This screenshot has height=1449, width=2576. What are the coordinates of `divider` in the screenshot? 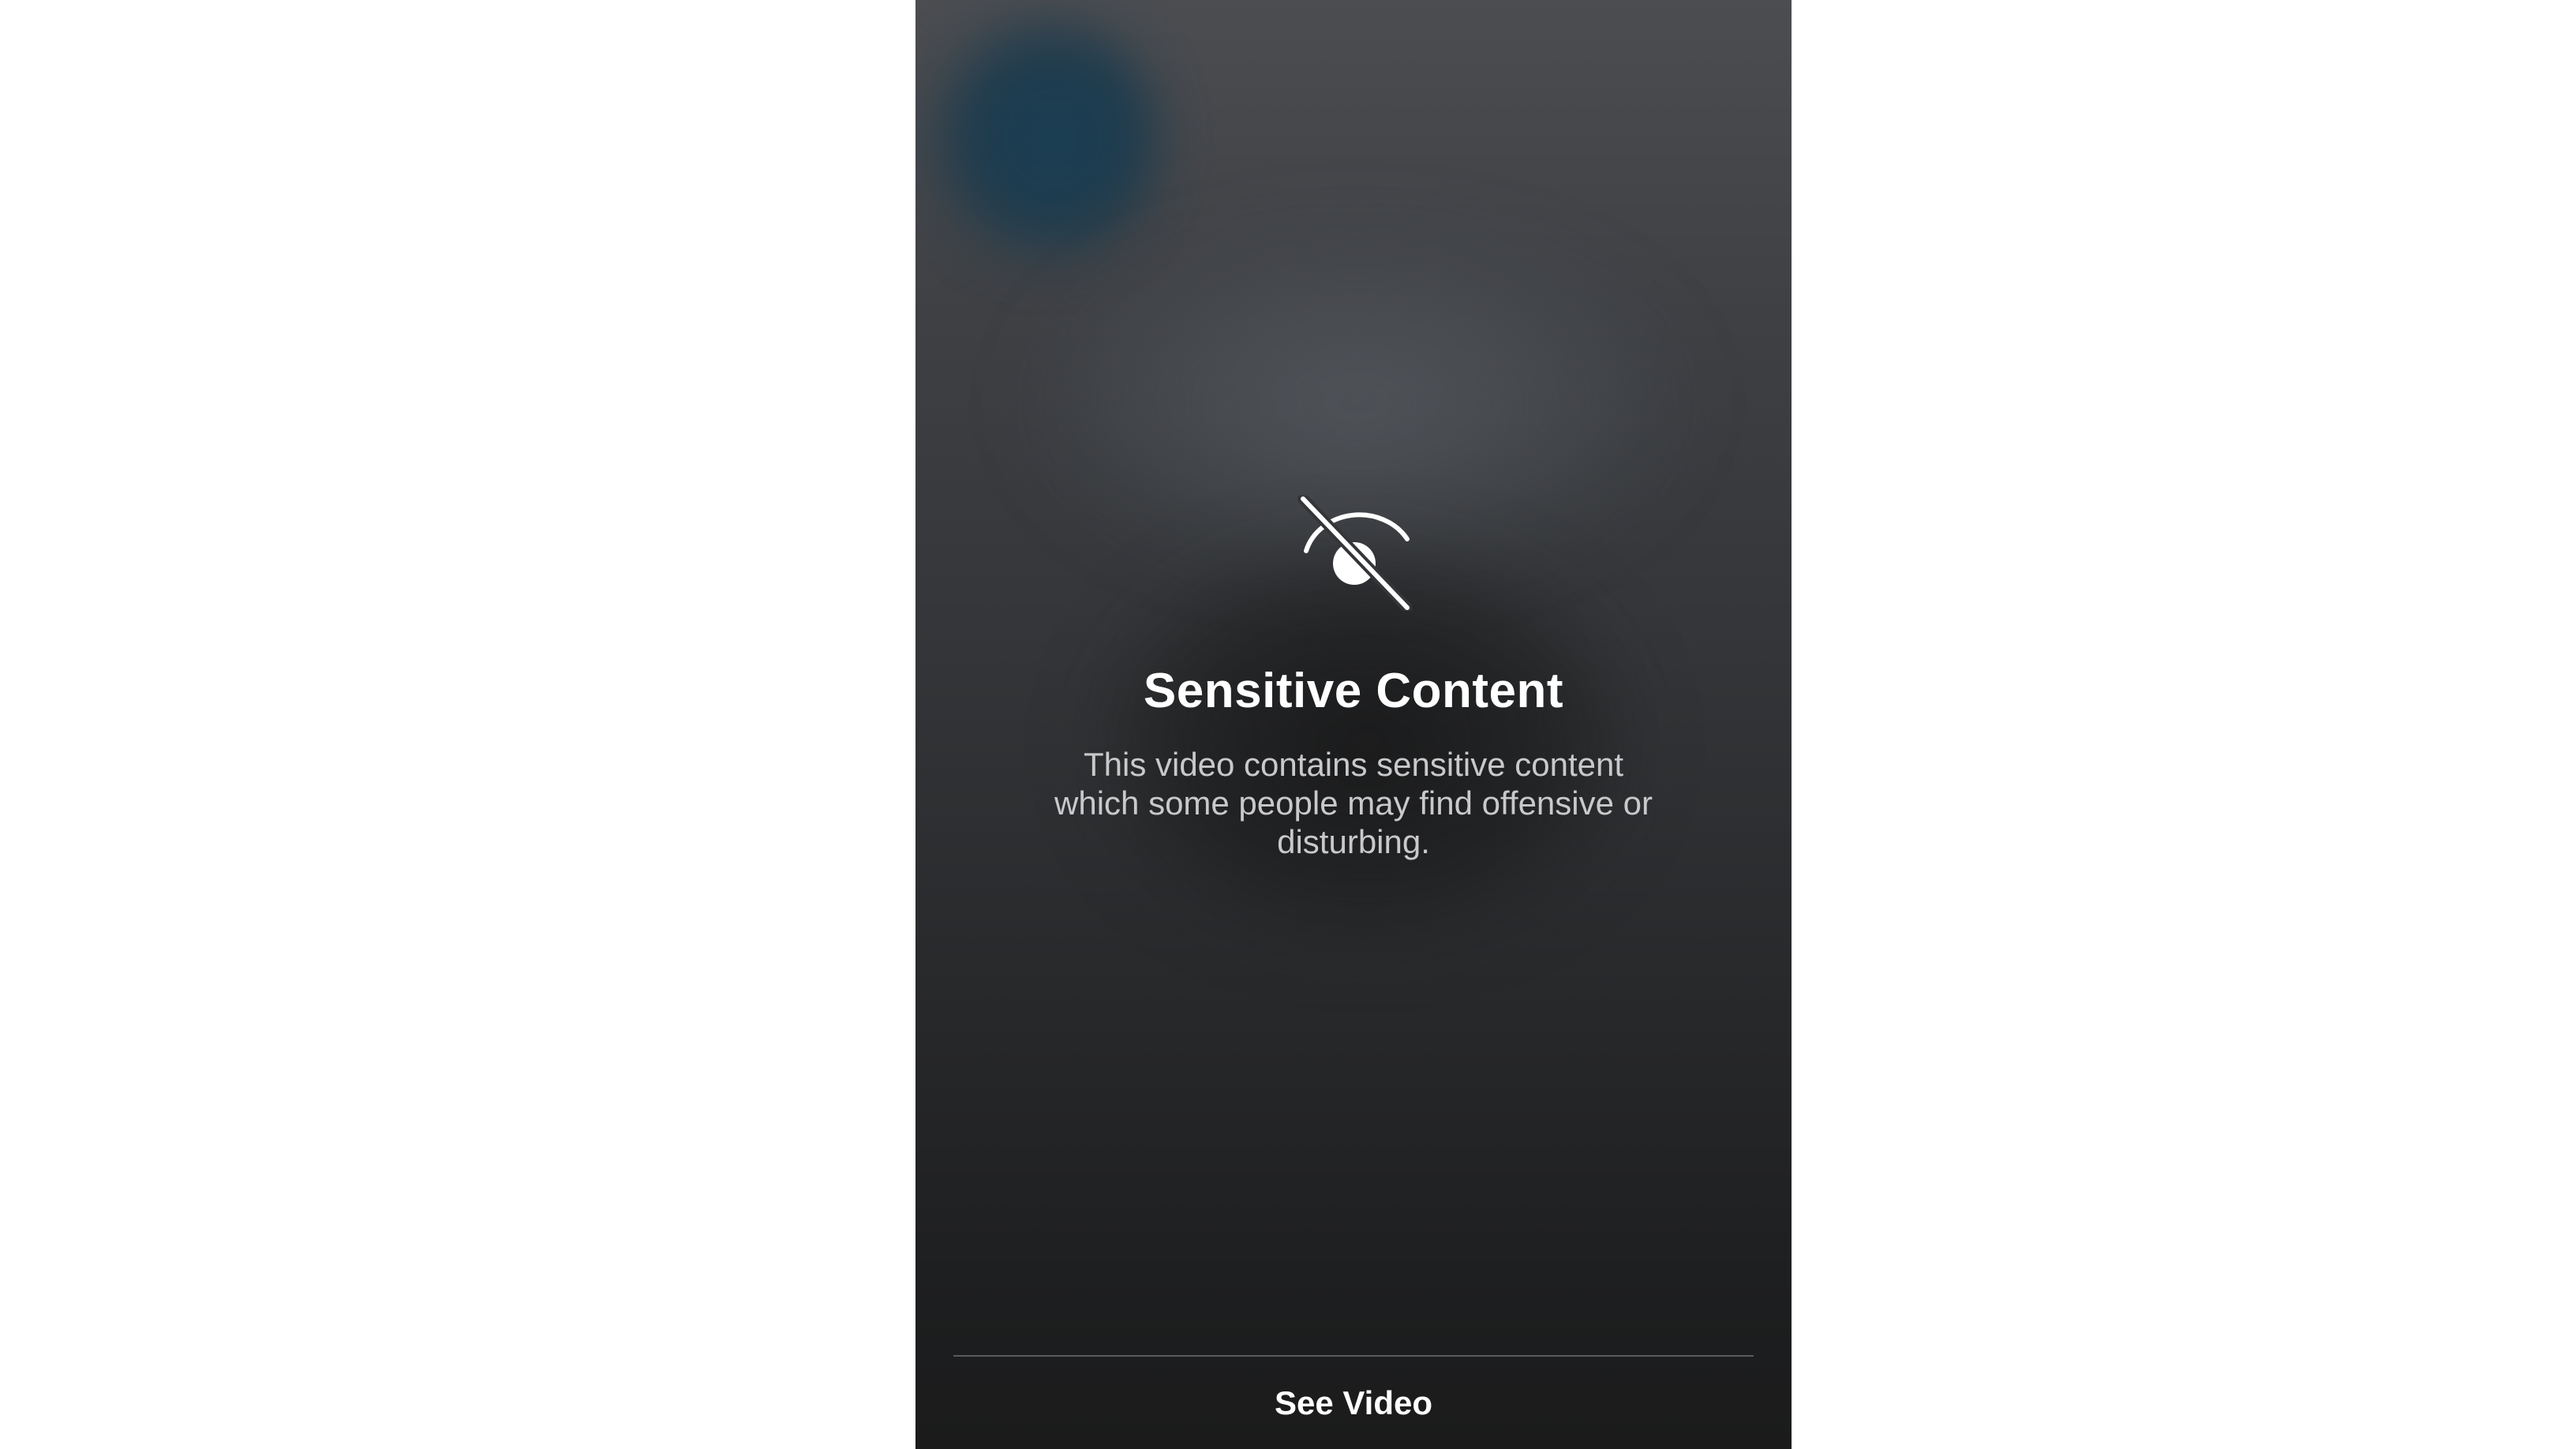 It's located at (1353, 1356).